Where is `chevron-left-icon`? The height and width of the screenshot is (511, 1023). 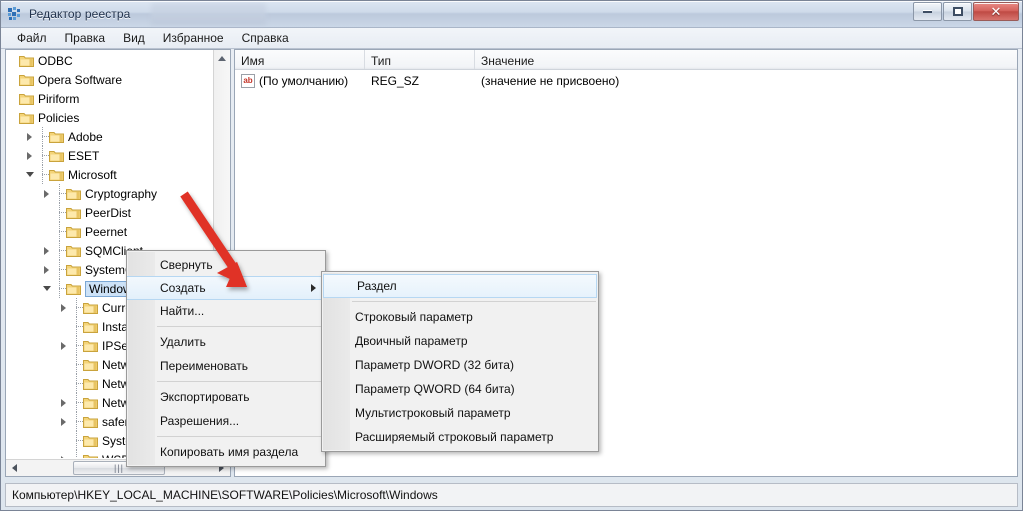 chevron-left-icon is located at coordinates (14, 468).